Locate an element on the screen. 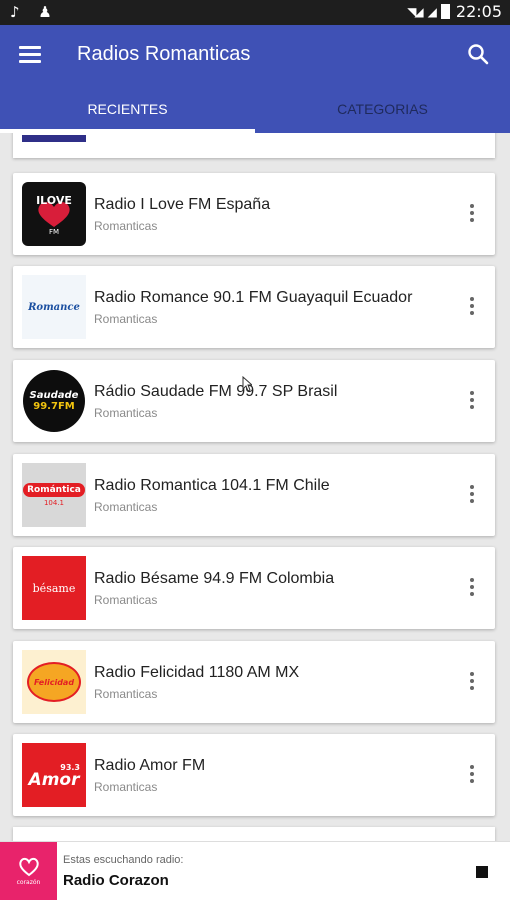 The image size is (510, 900). app-bar: Radios Romanticas RECIENTES CATEGORIAS is located at coordinates (255, 79).